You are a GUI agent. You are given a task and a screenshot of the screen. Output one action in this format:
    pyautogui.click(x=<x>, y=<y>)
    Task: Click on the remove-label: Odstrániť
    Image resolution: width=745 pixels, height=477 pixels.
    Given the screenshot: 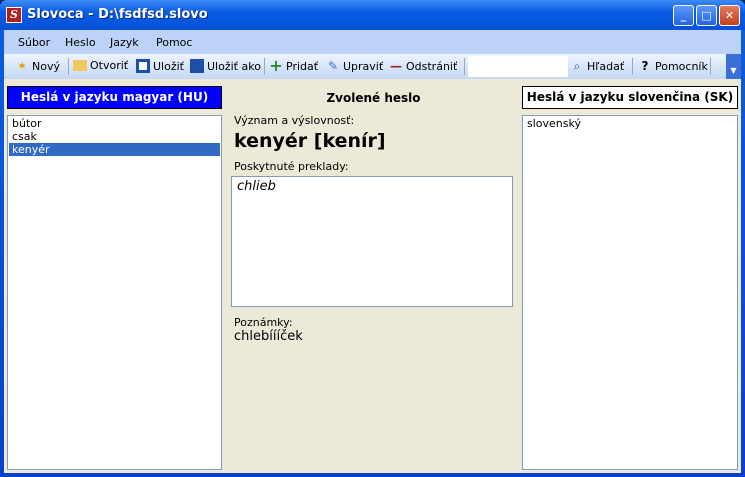 What is the action you would take?
    pyautogui.click(x=432, y=66)
    